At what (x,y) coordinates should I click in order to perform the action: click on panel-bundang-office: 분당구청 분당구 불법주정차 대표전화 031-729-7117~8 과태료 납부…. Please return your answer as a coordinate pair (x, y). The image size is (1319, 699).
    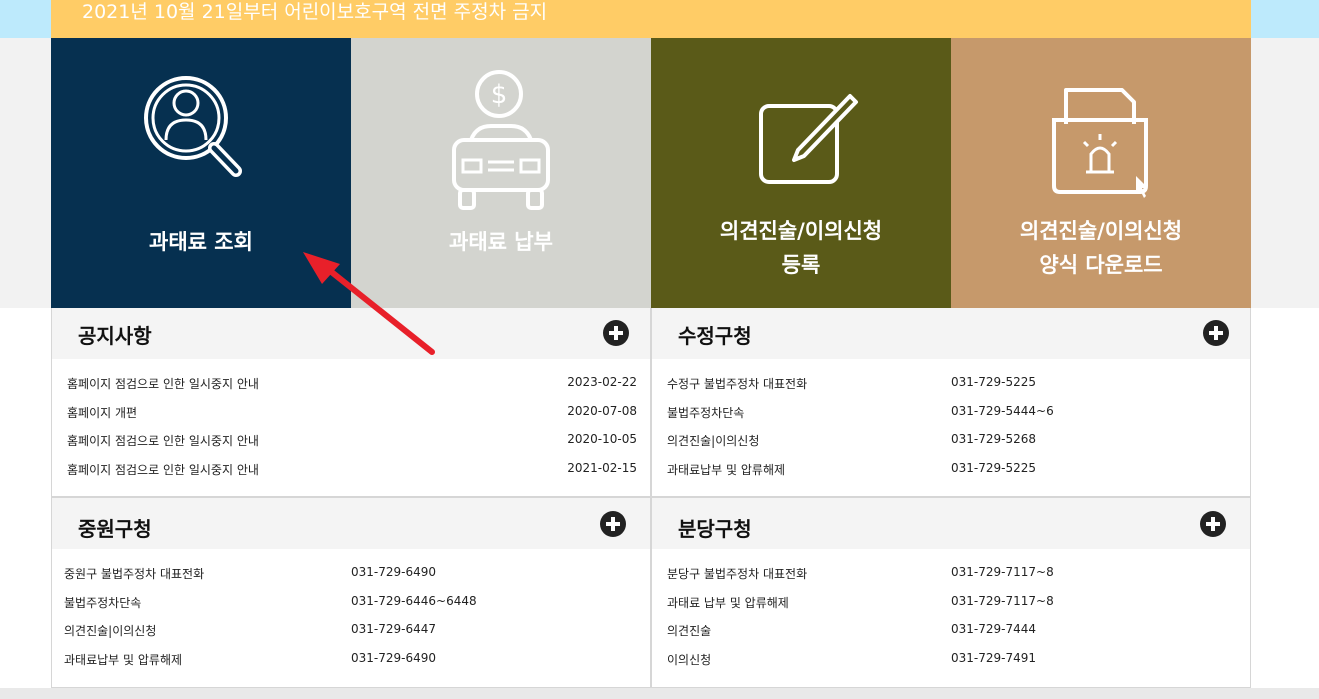
    Looking at the image, I should click on (951, 593).